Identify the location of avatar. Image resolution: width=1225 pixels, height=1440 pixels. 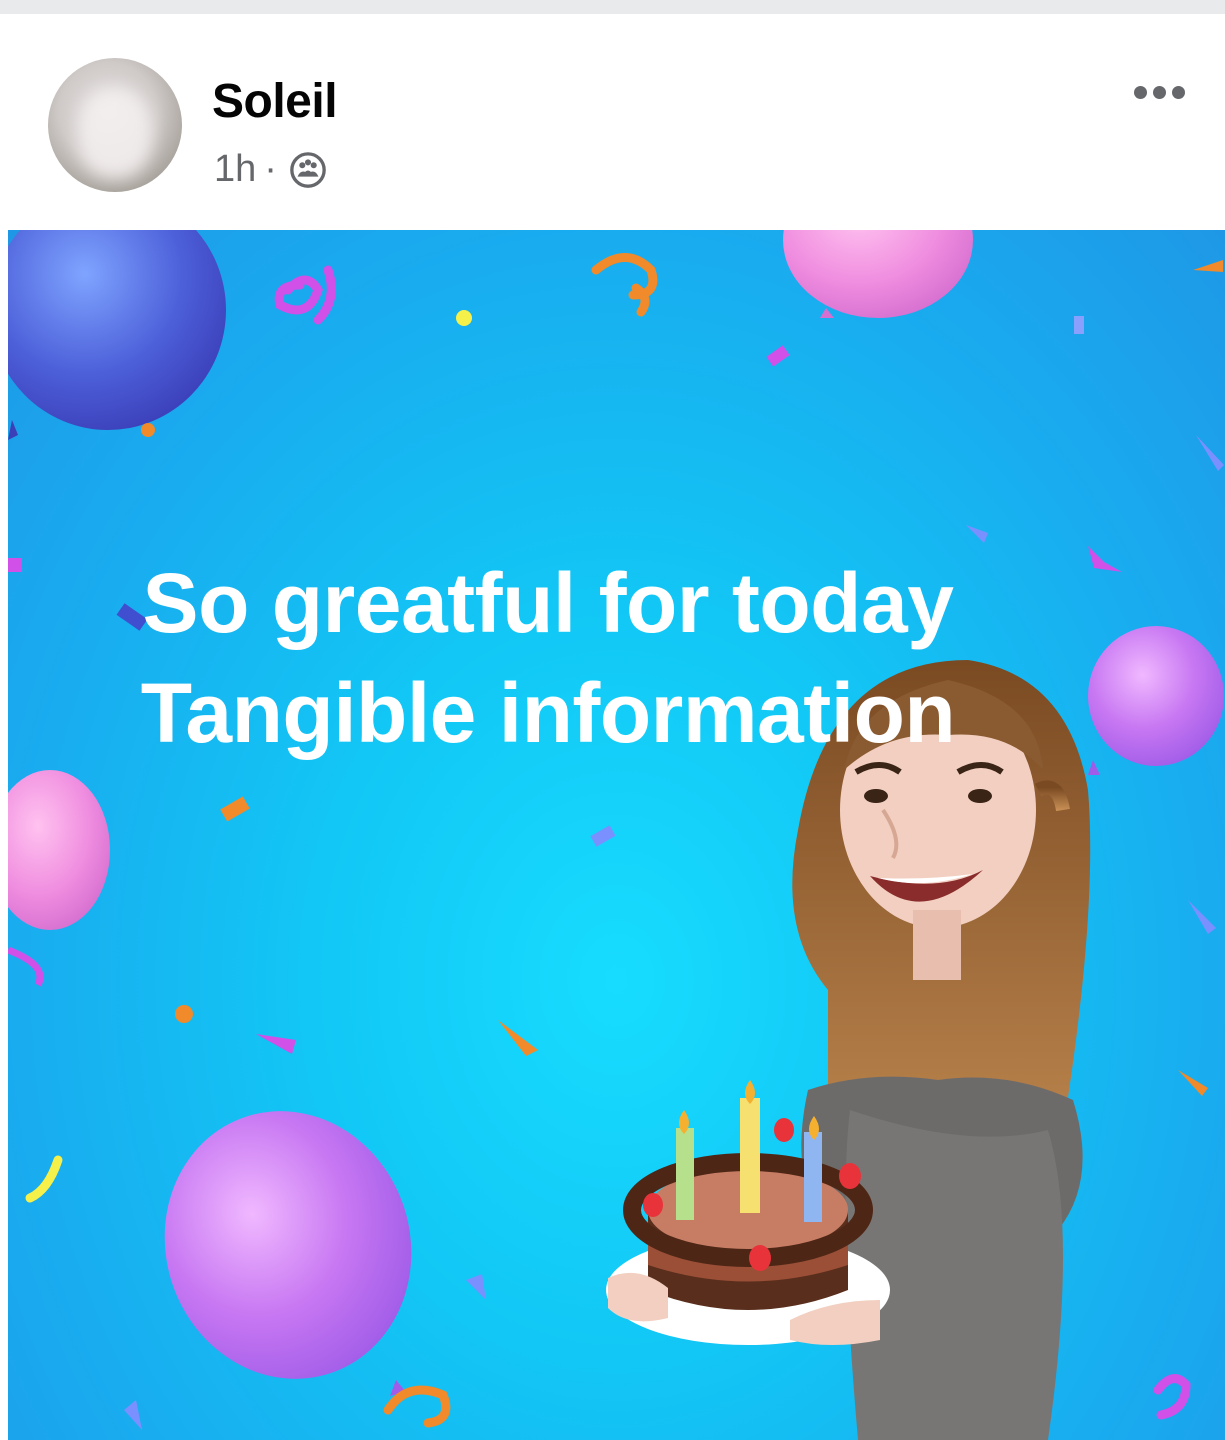
(115, 125).